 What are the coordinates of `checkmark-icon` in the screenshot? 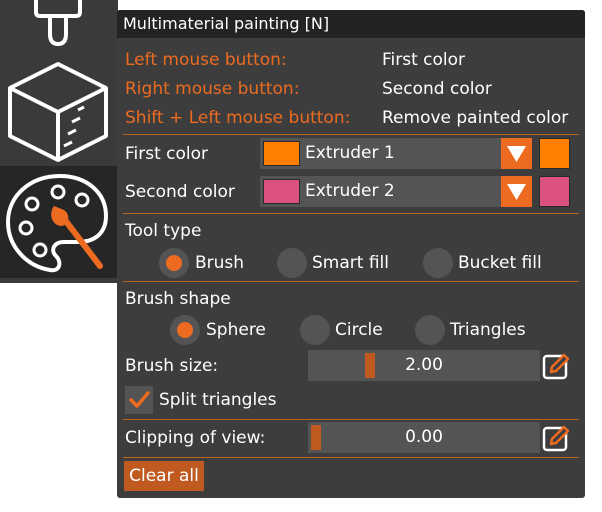 It's located at (139, 399).